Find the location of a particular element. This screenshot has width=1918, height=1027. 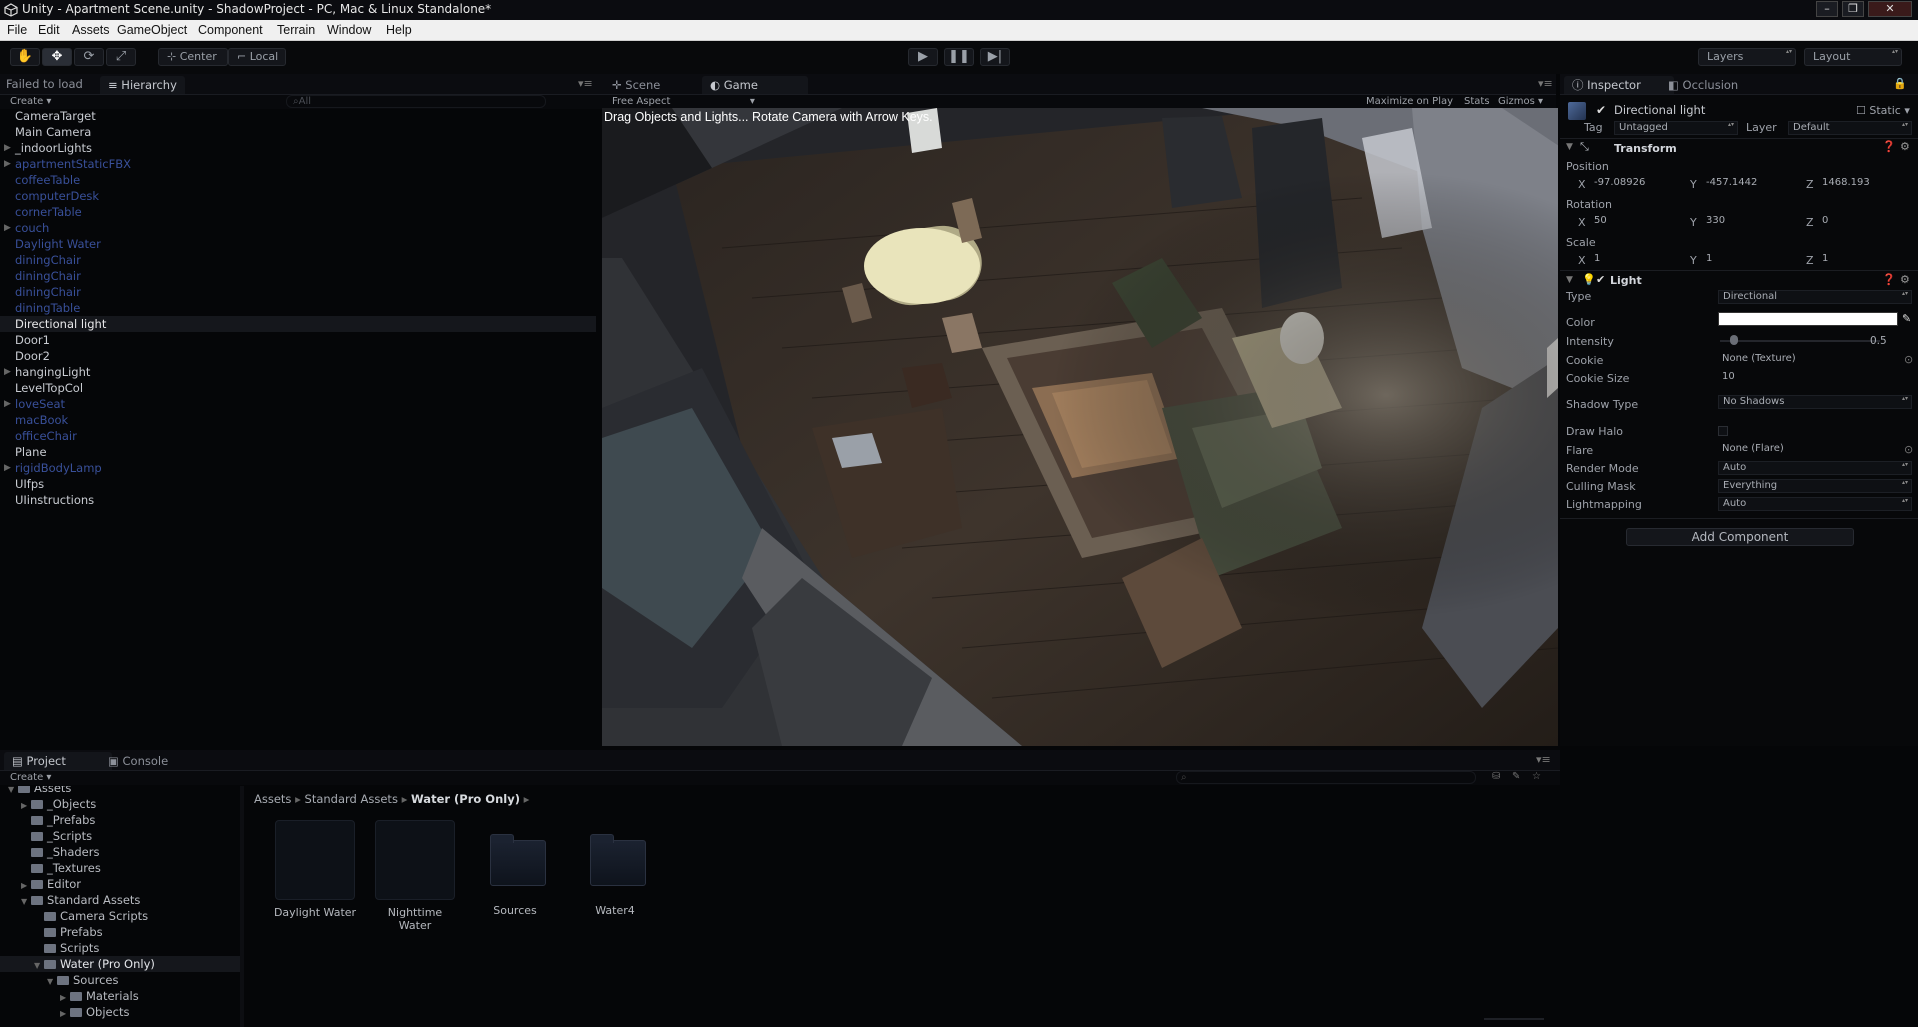

project-search-input: ⌕ is located at coordinates (1326, 777).